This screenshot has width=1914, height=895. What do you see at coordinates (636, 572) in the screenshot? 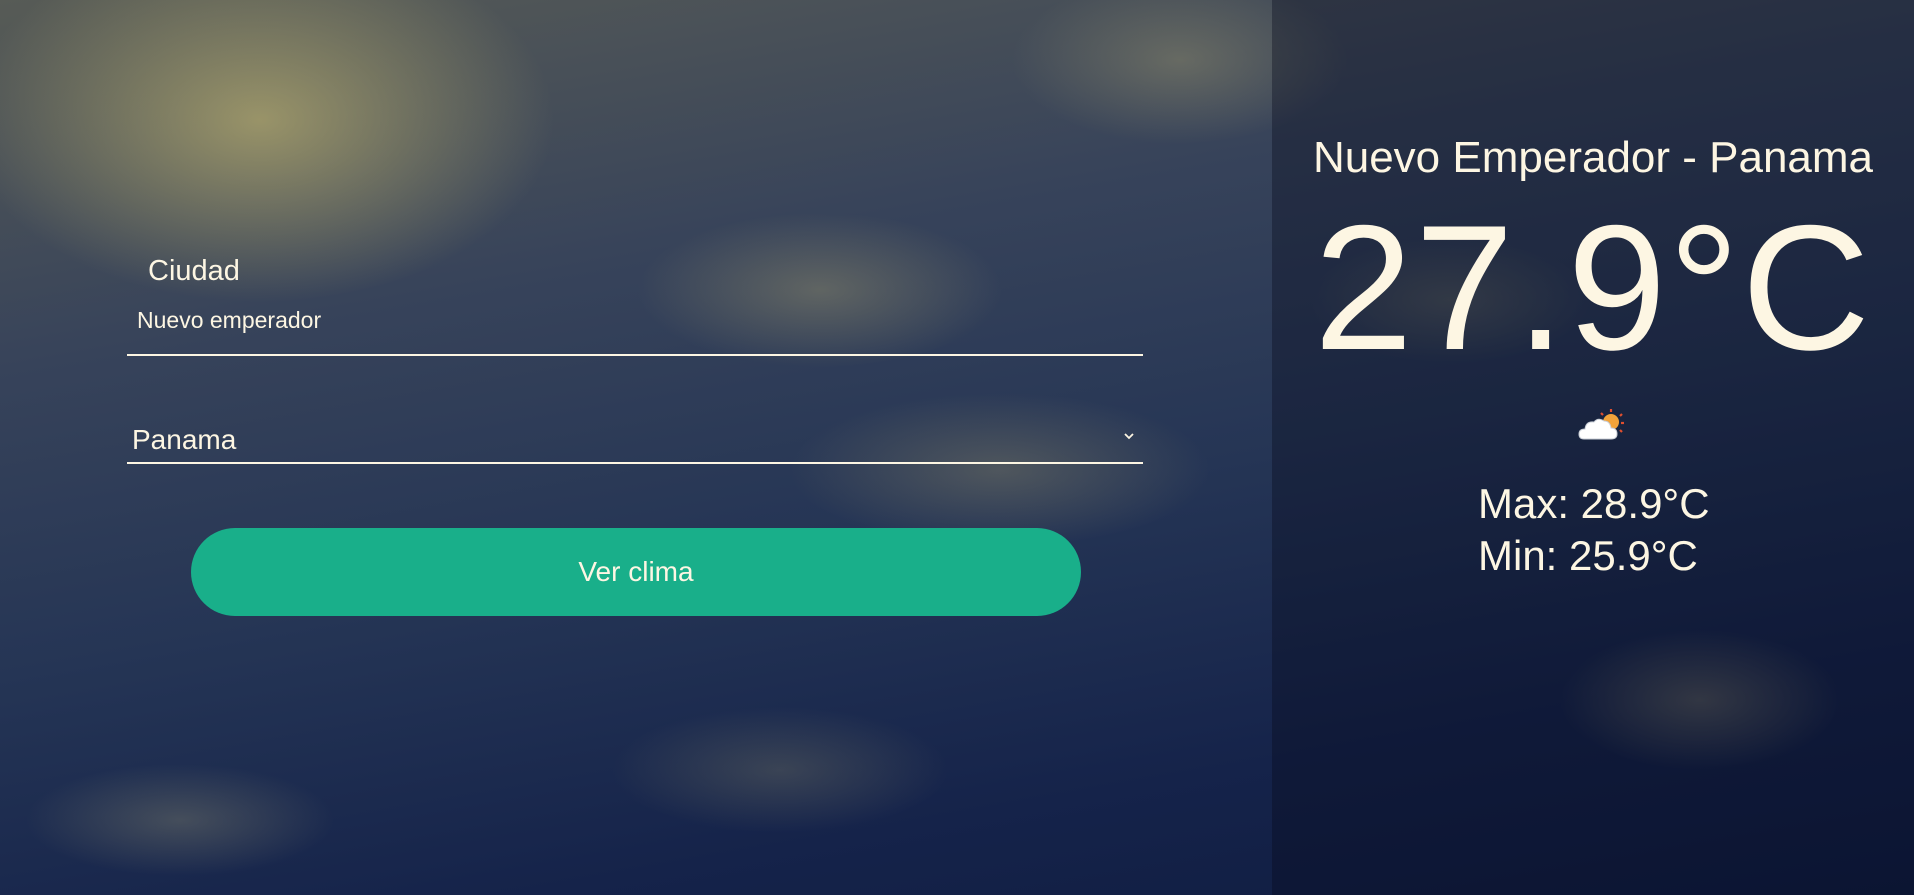
I see `ver-clima-button: Ver clima` at bounding box center [636, 572].